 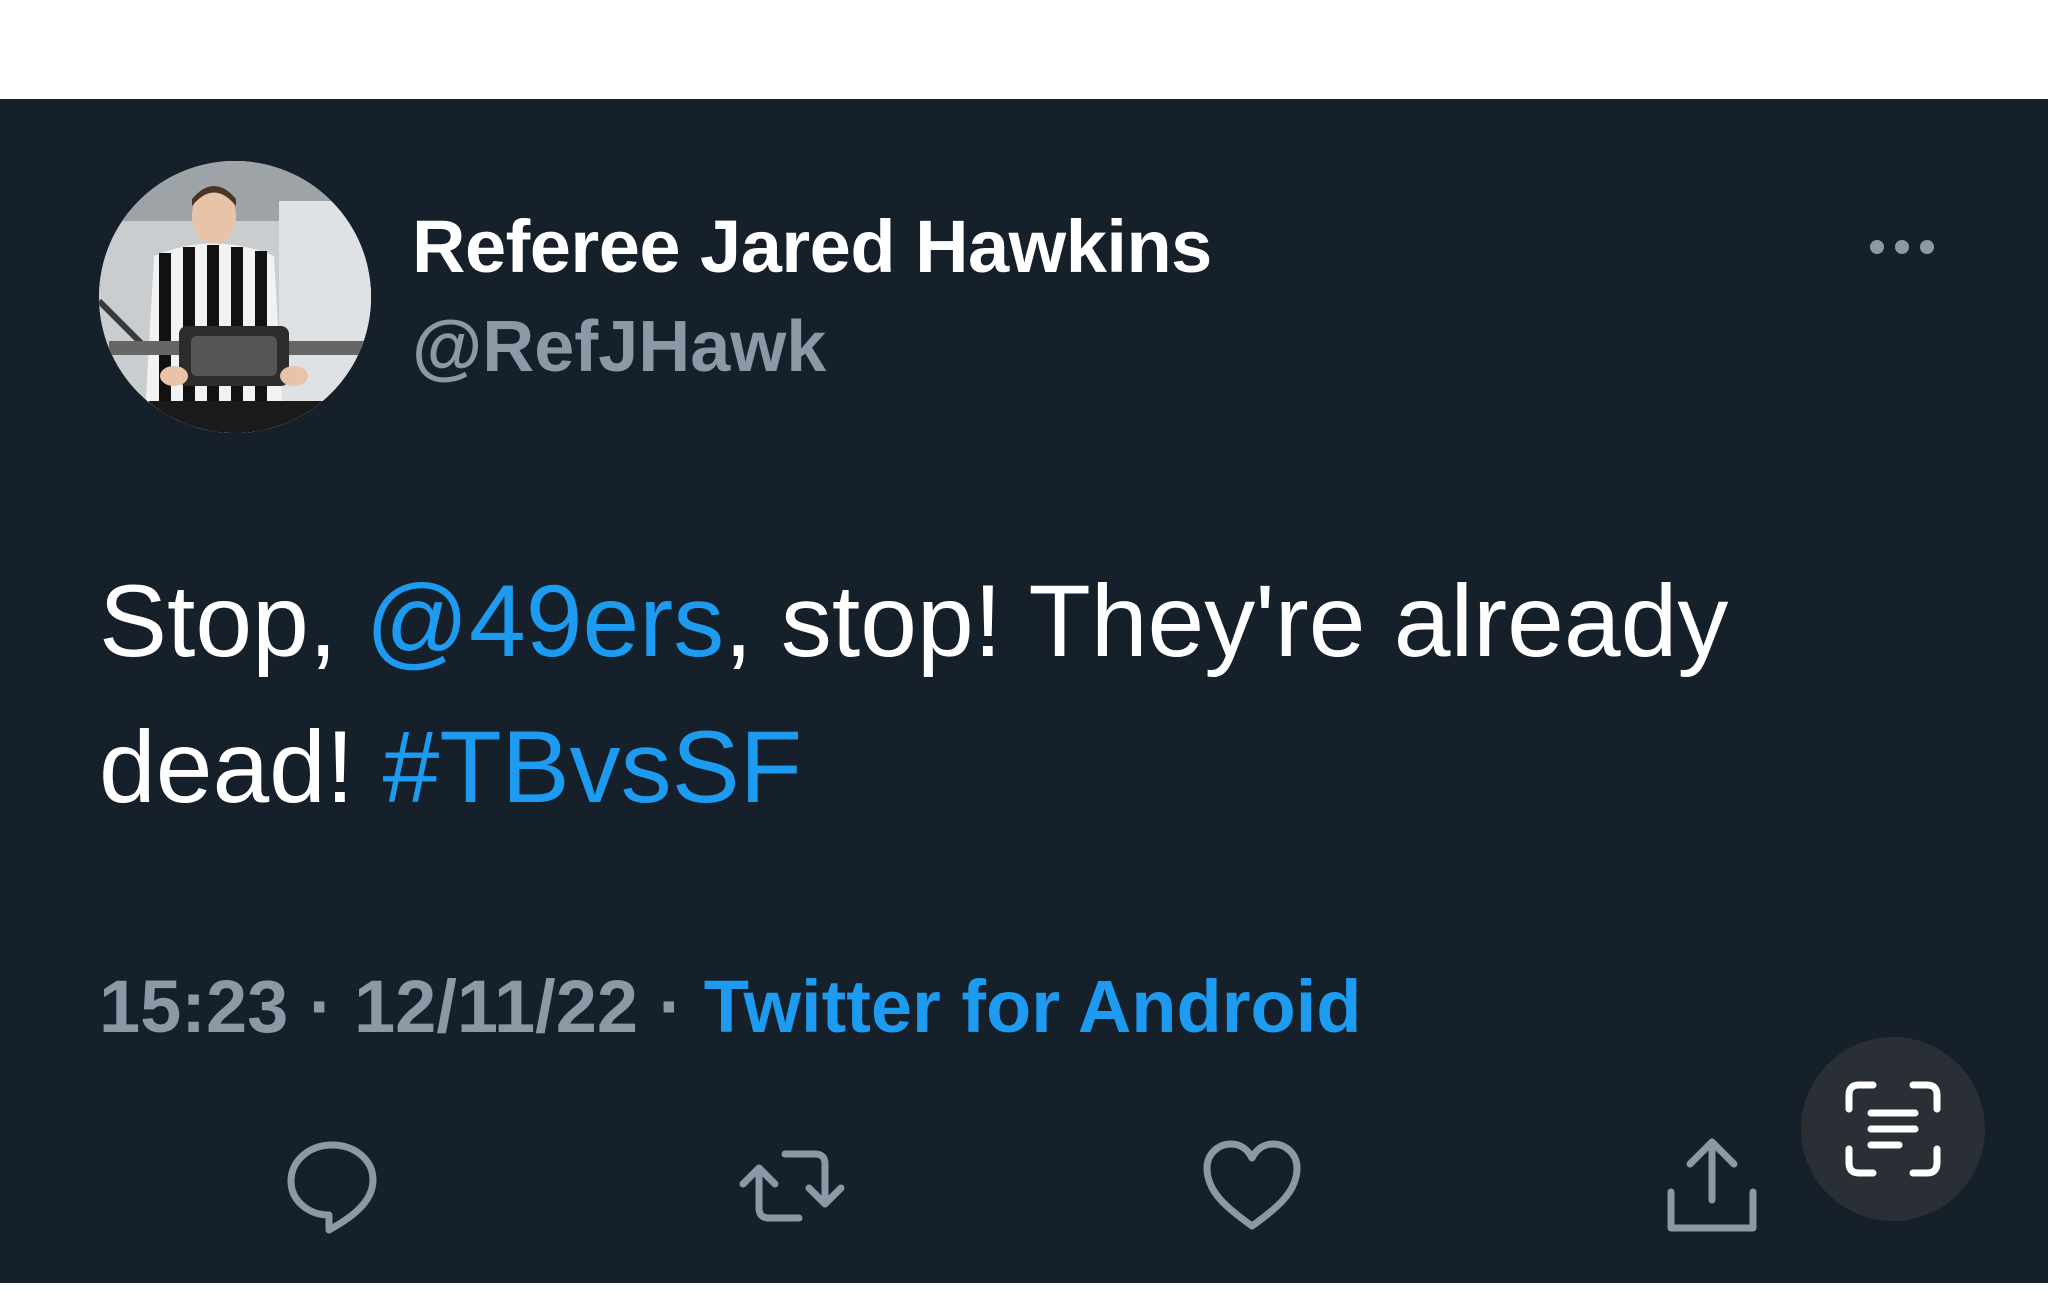 I want to click on avatar-photo-icon, so click(x=235, y=297).